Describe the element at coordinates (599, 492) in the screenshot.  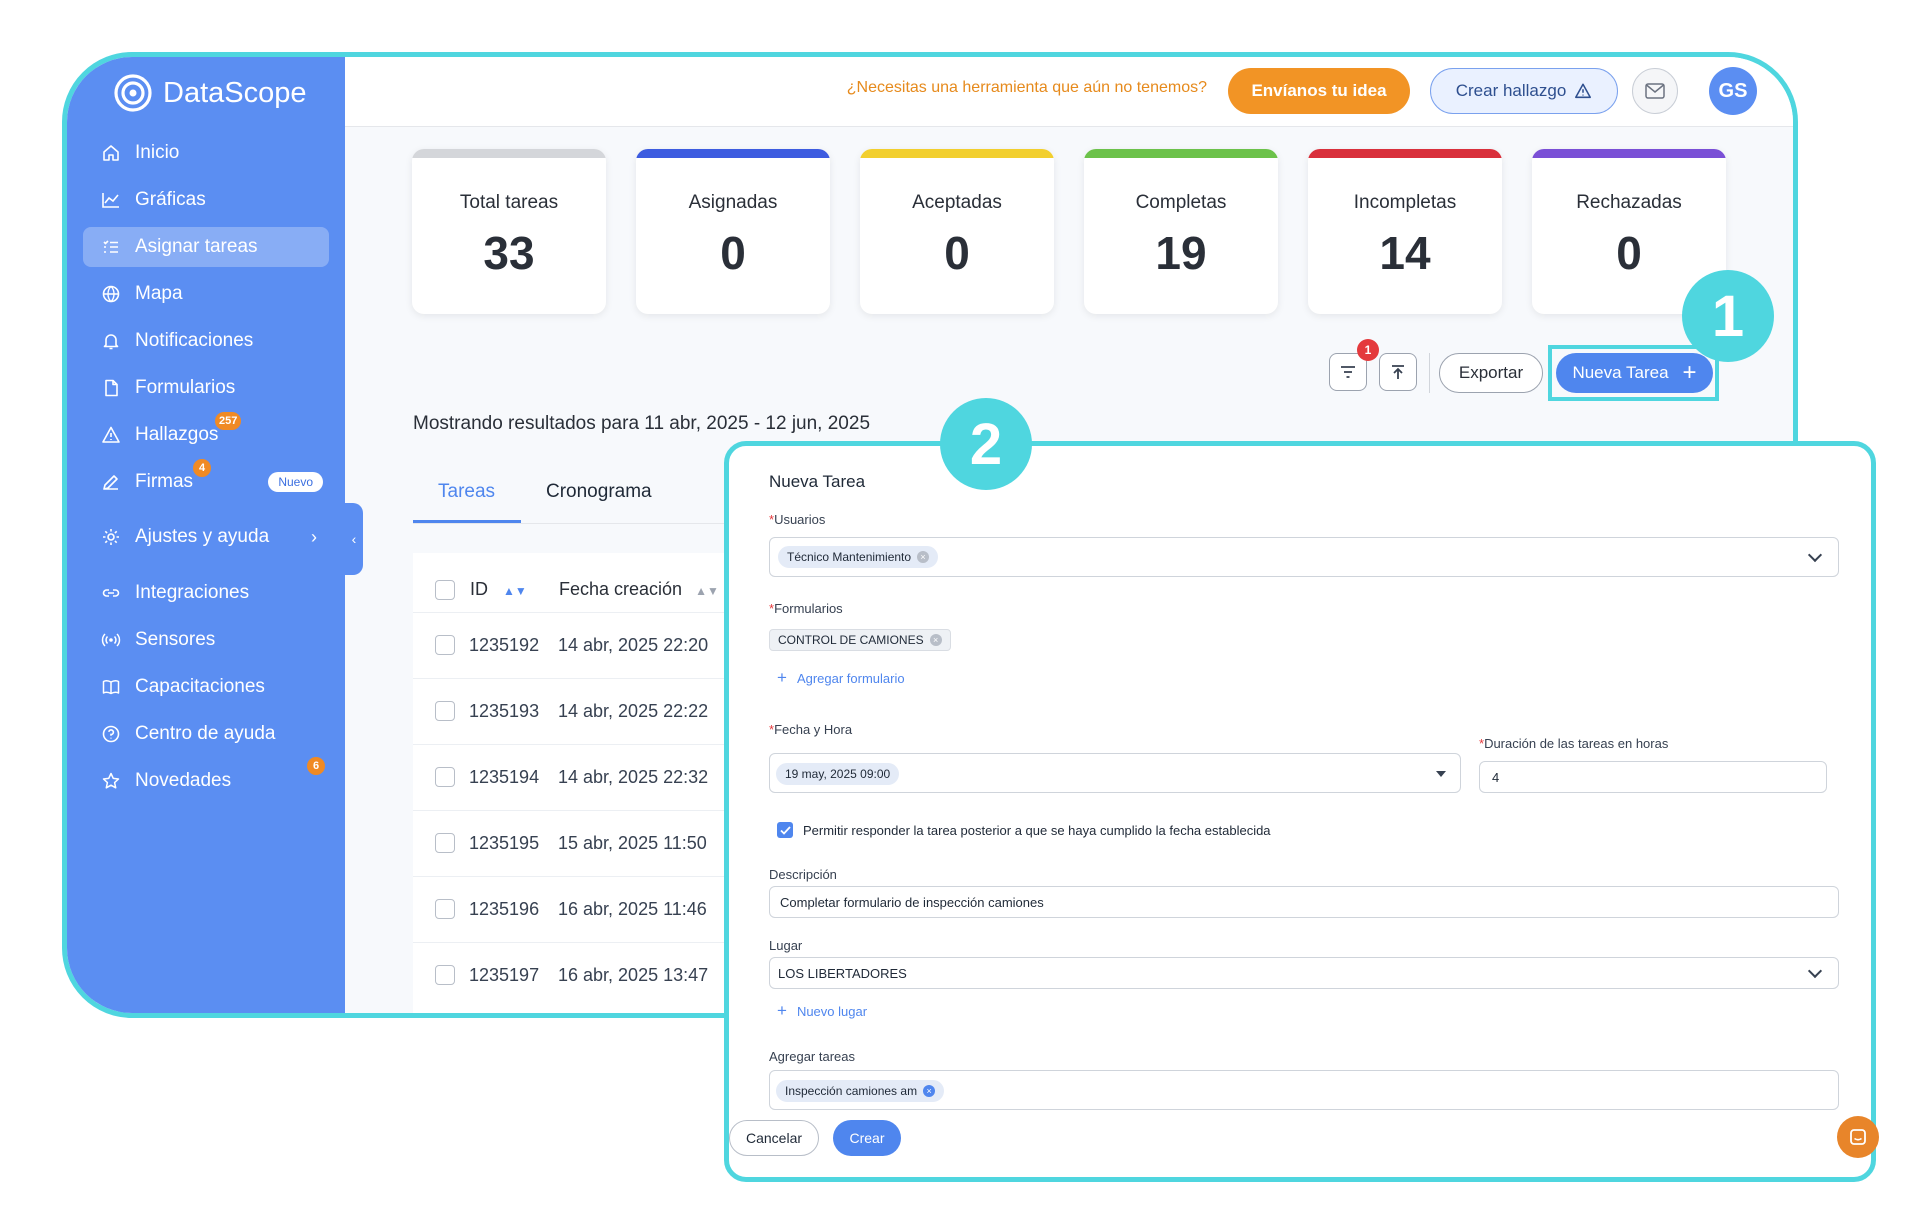
I see `tab-cronograma: Cronograma` at that location.